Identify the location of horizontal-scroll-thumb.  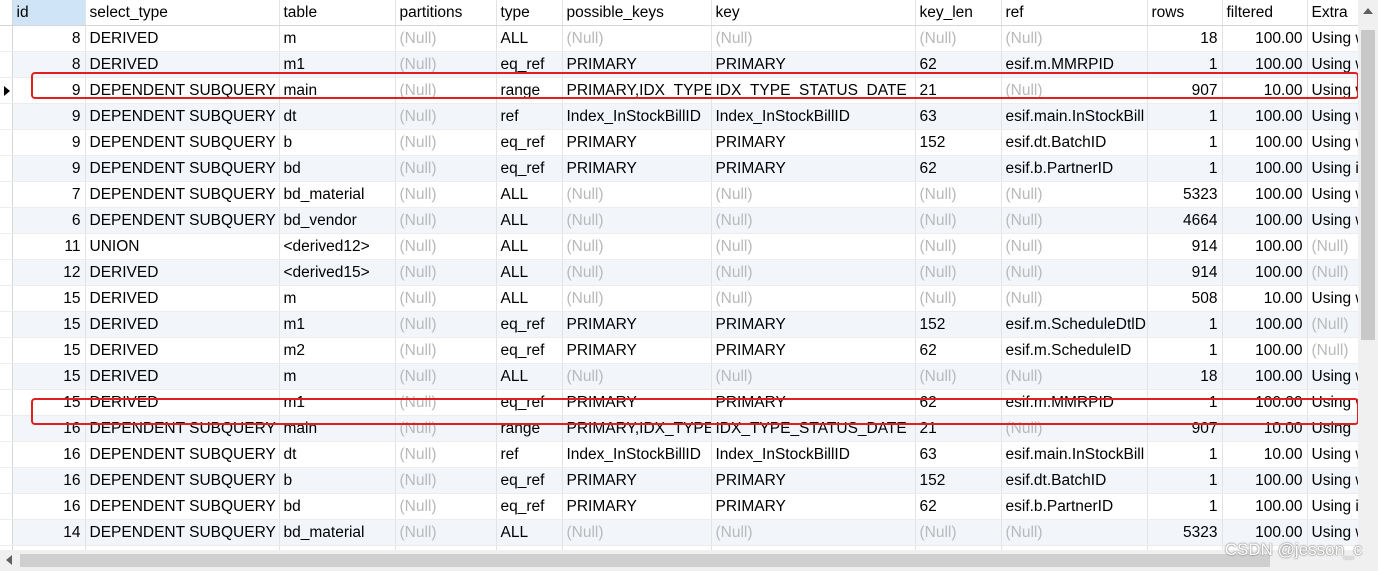
(645, 560).